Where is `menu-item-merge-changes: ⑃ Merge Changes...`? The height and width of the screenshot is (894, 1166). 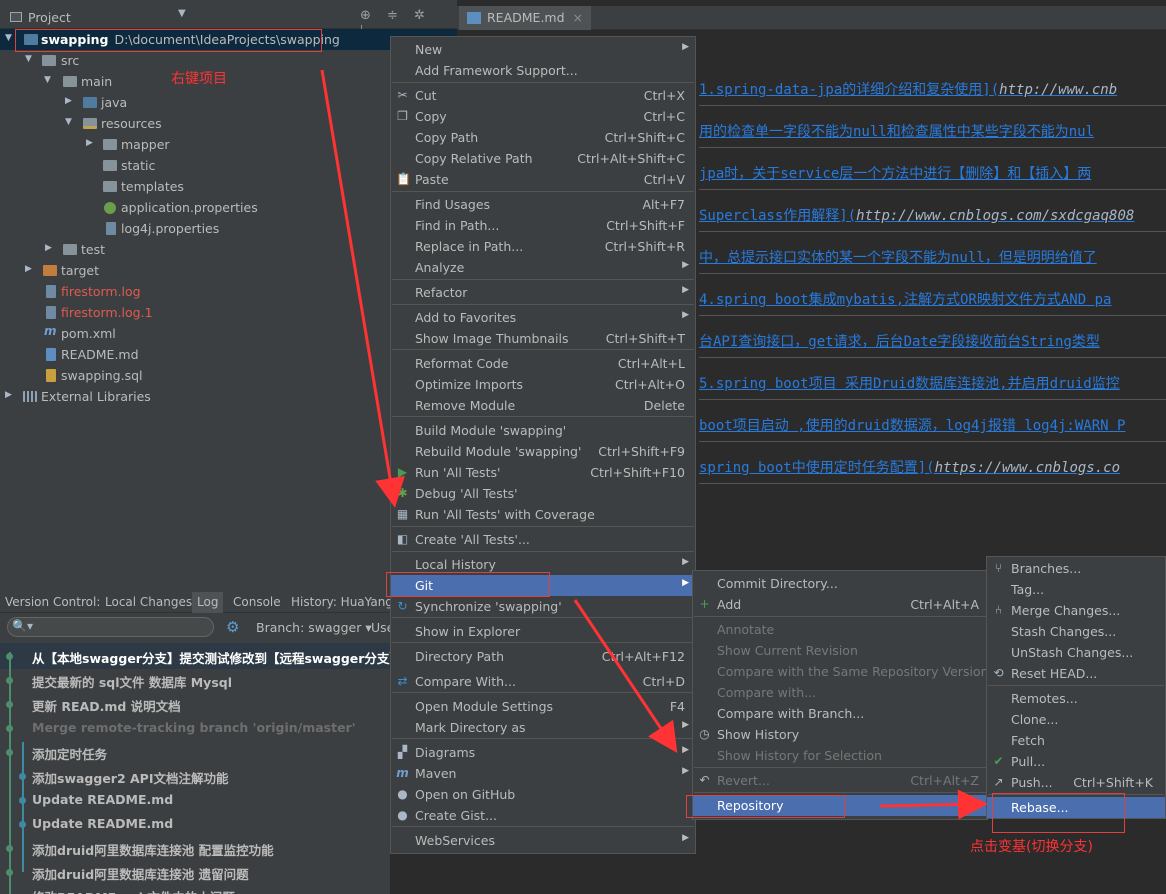 menu-item-merge-changes: ⑃ Merge Changes... is located at coordinates (1076, 610).